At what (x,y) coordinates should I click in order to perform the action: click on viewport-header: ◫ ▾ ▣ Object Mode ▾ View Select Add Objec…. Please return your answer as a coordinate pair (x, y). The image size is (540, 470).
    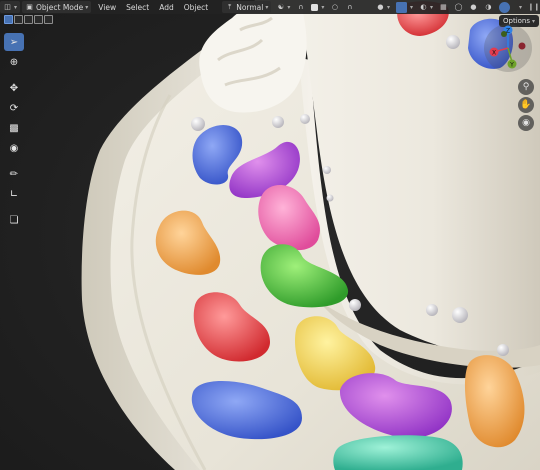
    Looking at the image, I should click on (270, 7).